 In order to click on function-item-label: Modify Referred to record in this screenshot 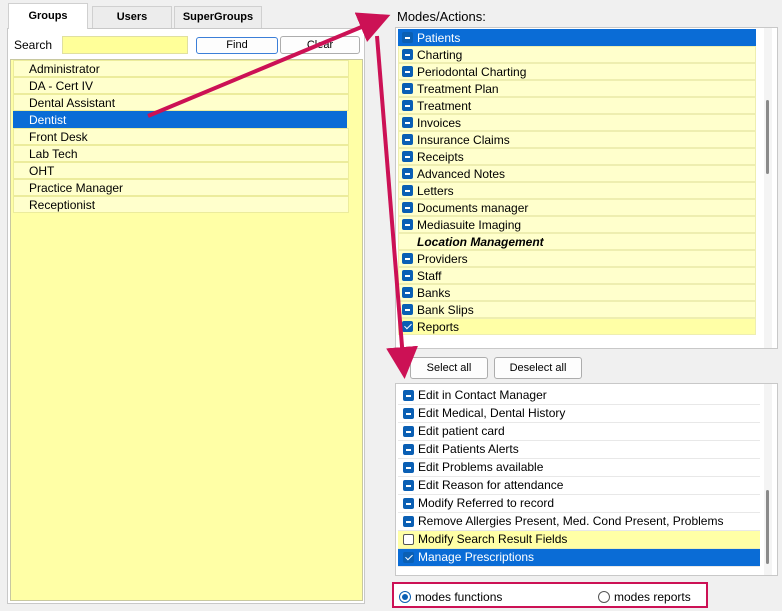, I will do `click(486, 503)`.